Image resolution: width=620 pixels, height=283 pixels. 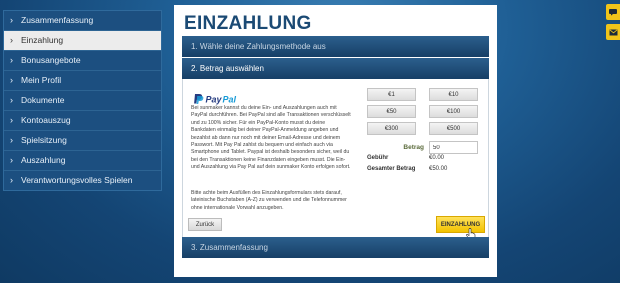 What do you see at coordinates (453, 147) in the screenshot?
I see `amount-input` at bounding box center [453, 147].